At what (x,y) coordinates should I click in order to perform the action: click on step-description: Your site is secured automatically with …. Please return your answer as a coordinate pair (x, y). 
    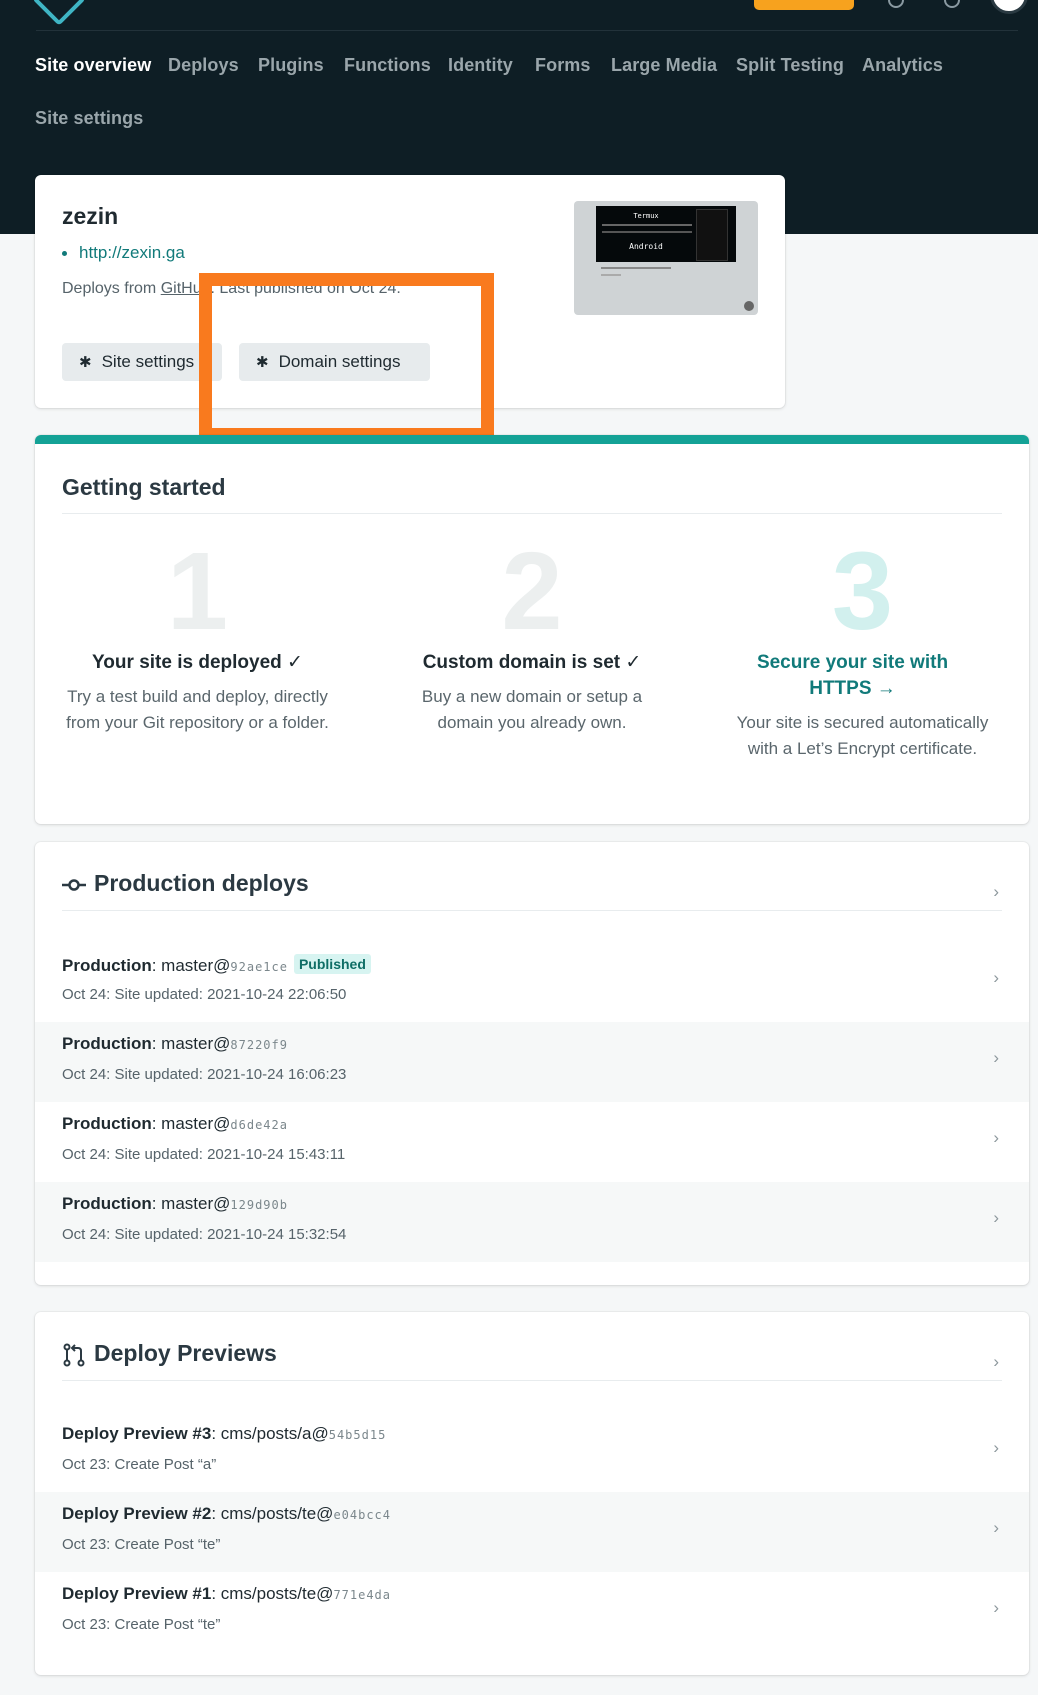
    Looking at the image, I should click on (862, 735).